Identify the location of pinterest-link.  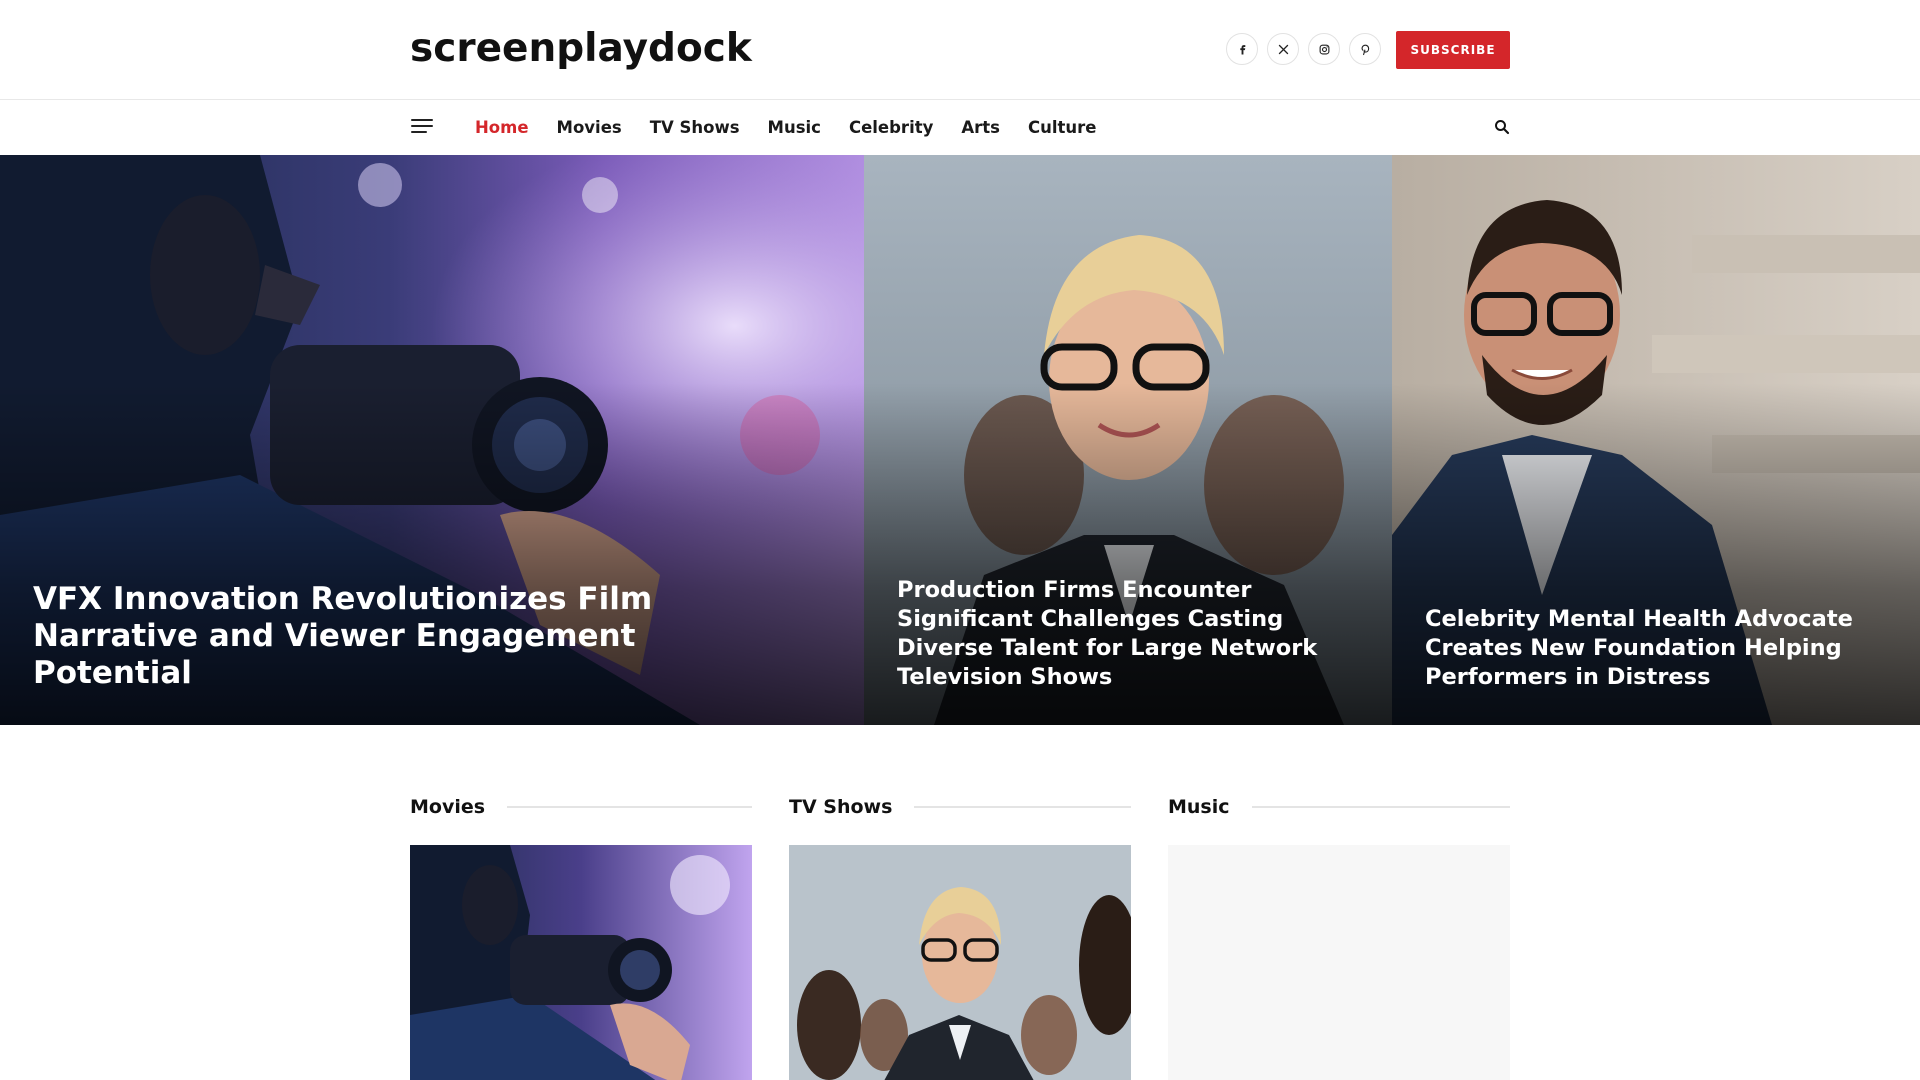
(1365, 49).